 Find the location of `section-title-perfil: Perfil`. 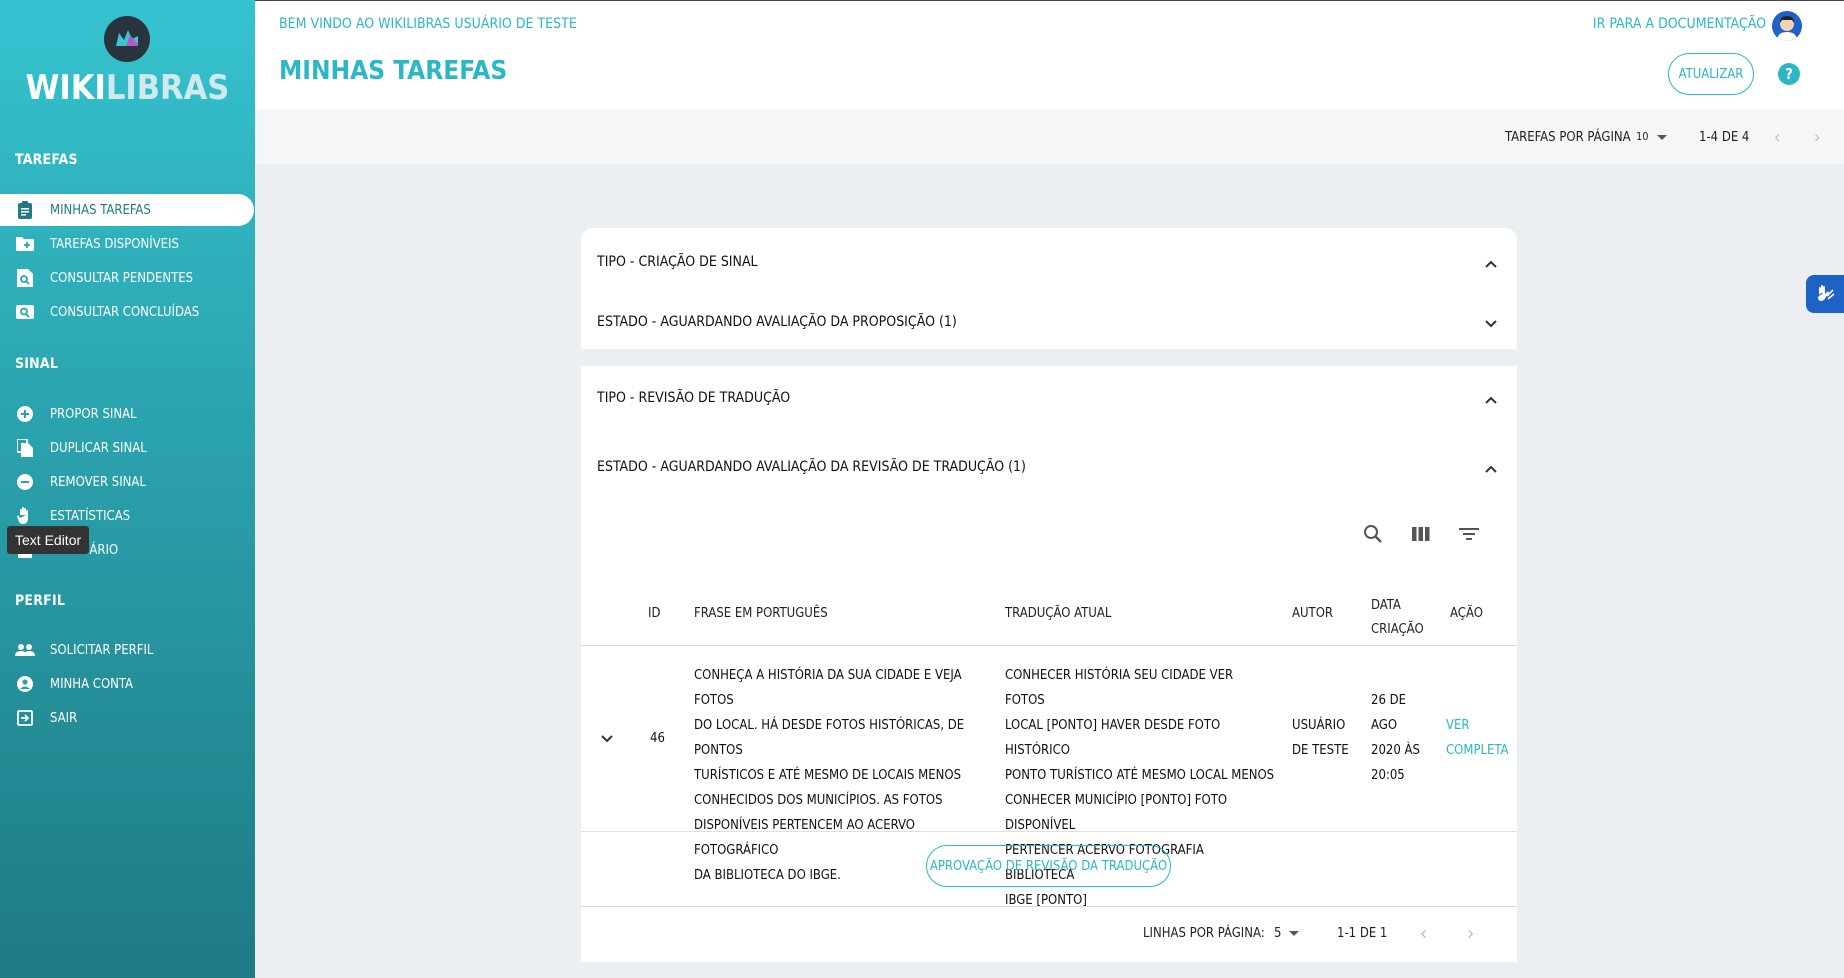

section-title-perfil: Perfil is located at coordinates (40, 601).